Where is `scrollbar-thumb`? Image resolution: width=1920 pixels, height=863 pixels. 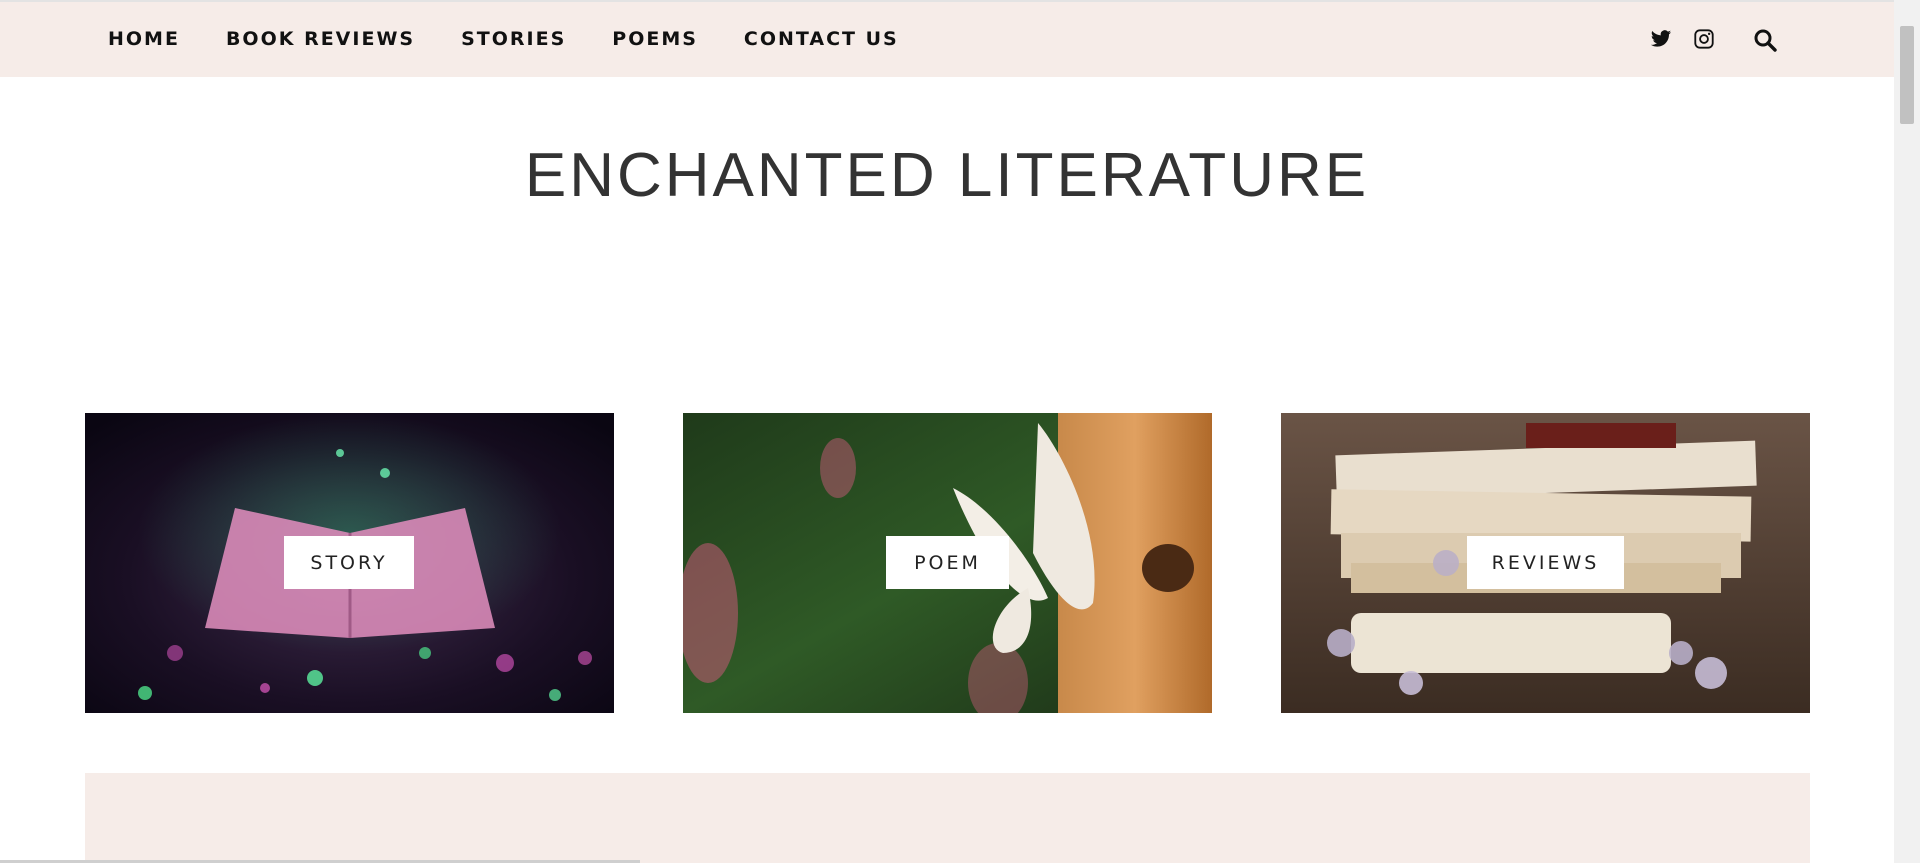 scrollbar-thumb is located at coordinates (1907, 75).